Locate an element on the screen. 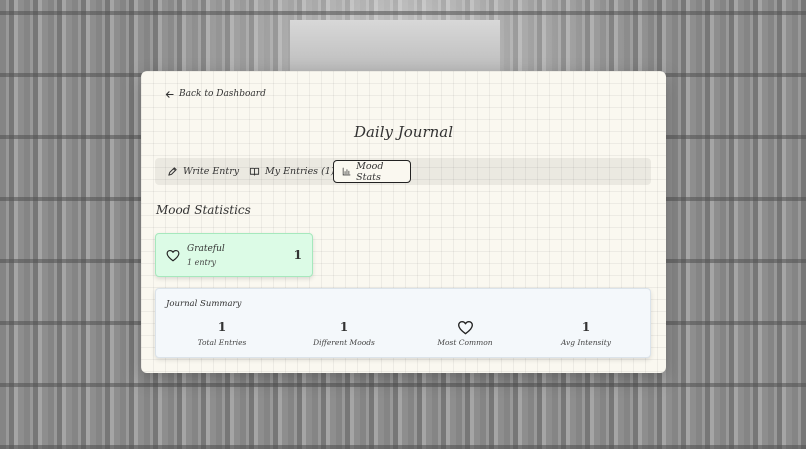 The height and width of the screenshot is (449, 806). stat-total-entries-label: Total Entries is located at coordinates (222, 342).